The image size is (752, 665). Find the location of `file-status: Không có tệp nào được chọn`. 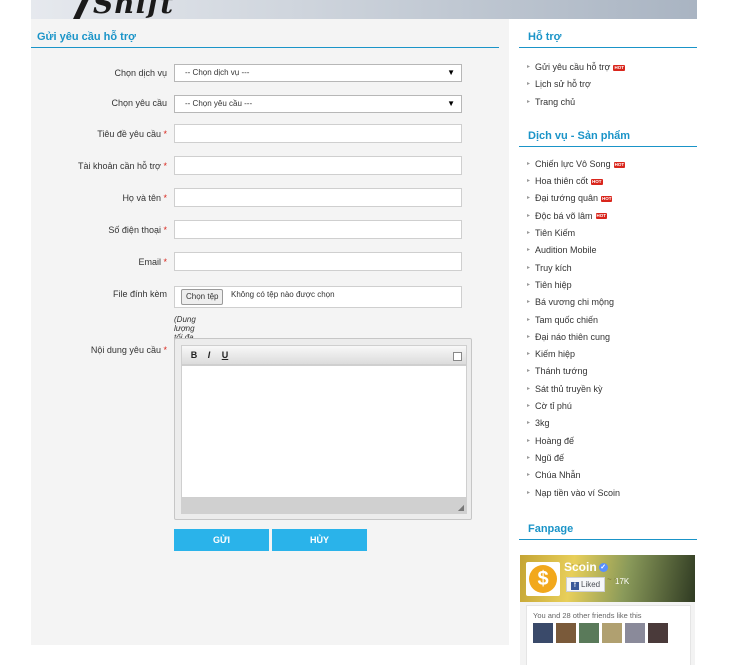

file-status: Không có tệp nào được chọn is located at coordinates (283, 294).